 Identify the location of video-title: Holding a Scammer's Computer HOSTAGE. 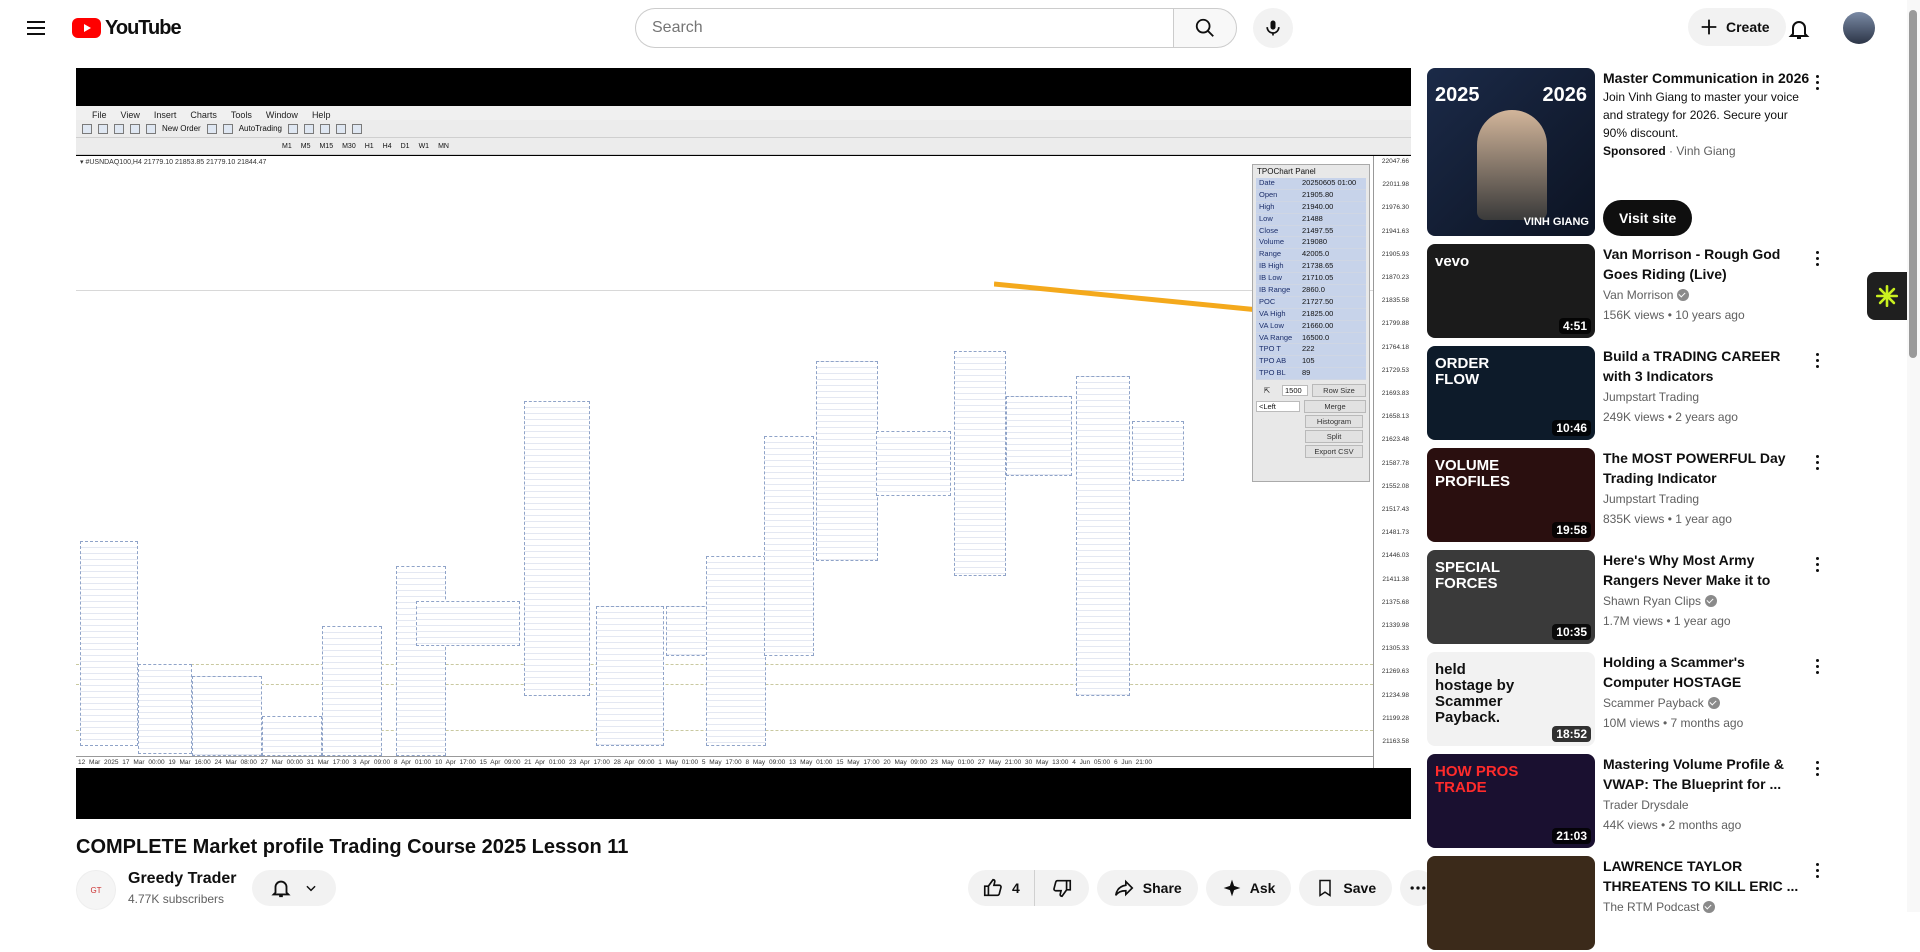
(1704, 672).